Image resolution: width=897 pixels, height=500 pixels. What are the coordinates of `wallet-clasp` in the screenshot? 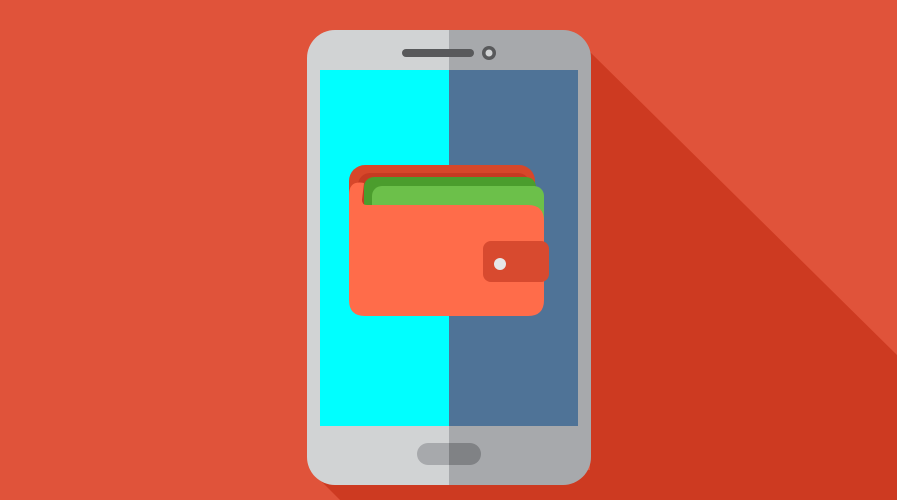 It's located at (516, 261).